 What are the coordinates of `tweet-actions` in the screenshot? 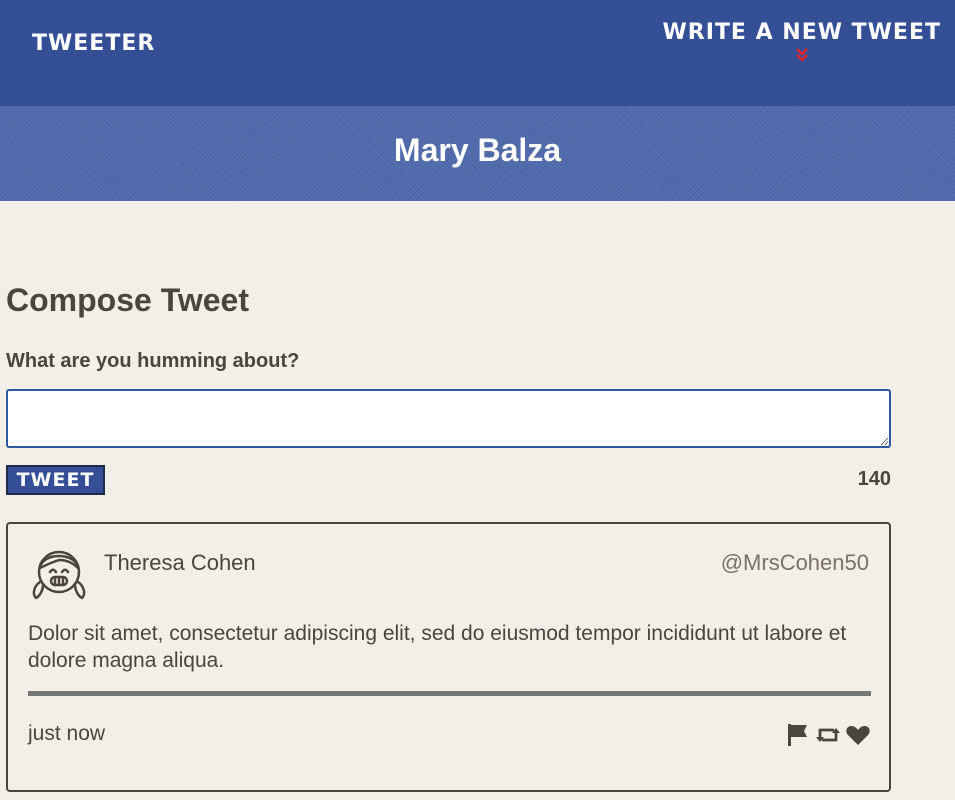 It's located at (828, 735).